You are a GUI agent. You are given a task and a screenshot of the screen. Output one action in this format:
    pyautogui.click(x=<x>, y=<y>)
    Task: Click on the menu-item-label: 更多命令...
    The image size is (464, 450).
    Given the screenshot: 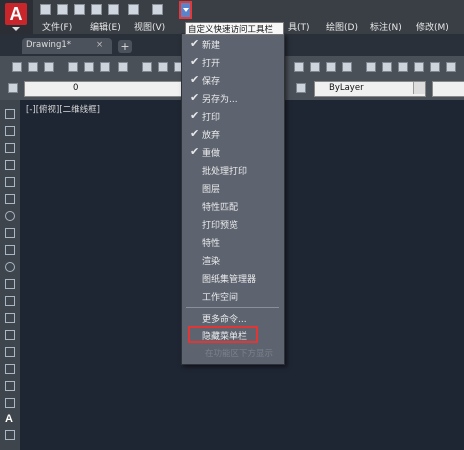 What is the action you would take?
    pyautogui.click(x=224, y=320)
    